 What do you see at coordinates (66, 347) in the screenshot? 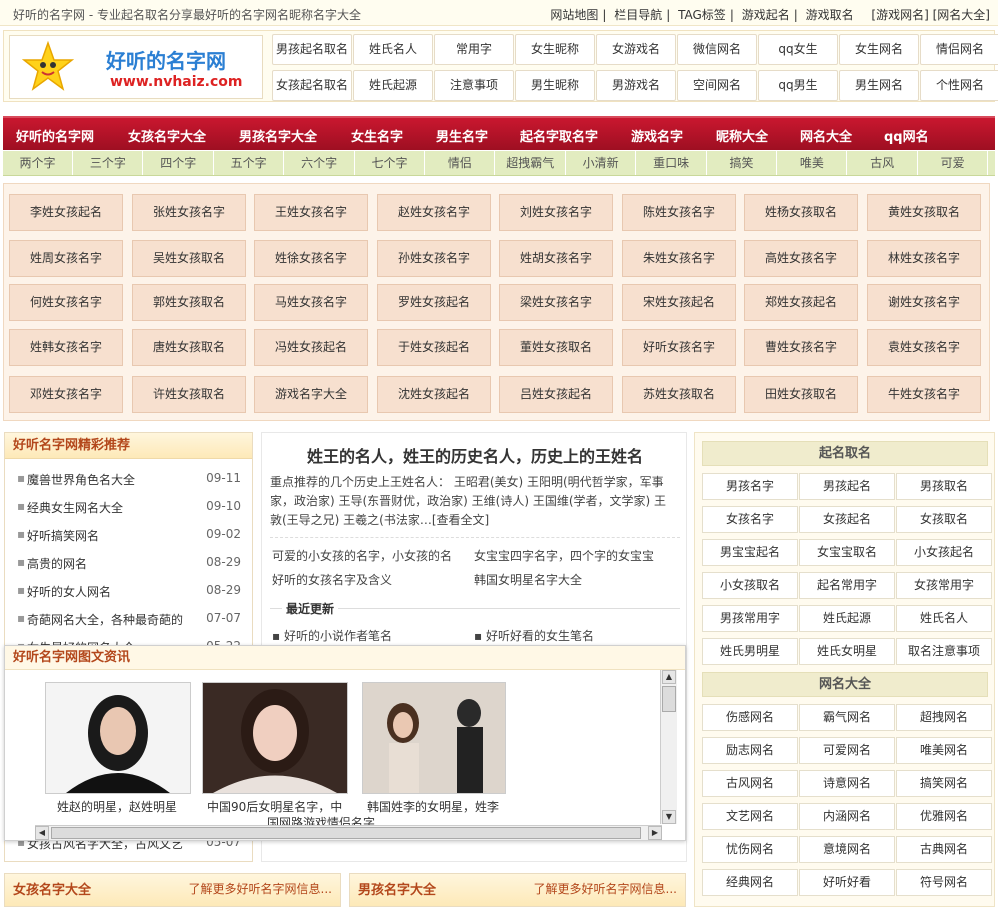
I see `surname-name-link: 姓韩女孩名字` at bounding box center [66, 347].